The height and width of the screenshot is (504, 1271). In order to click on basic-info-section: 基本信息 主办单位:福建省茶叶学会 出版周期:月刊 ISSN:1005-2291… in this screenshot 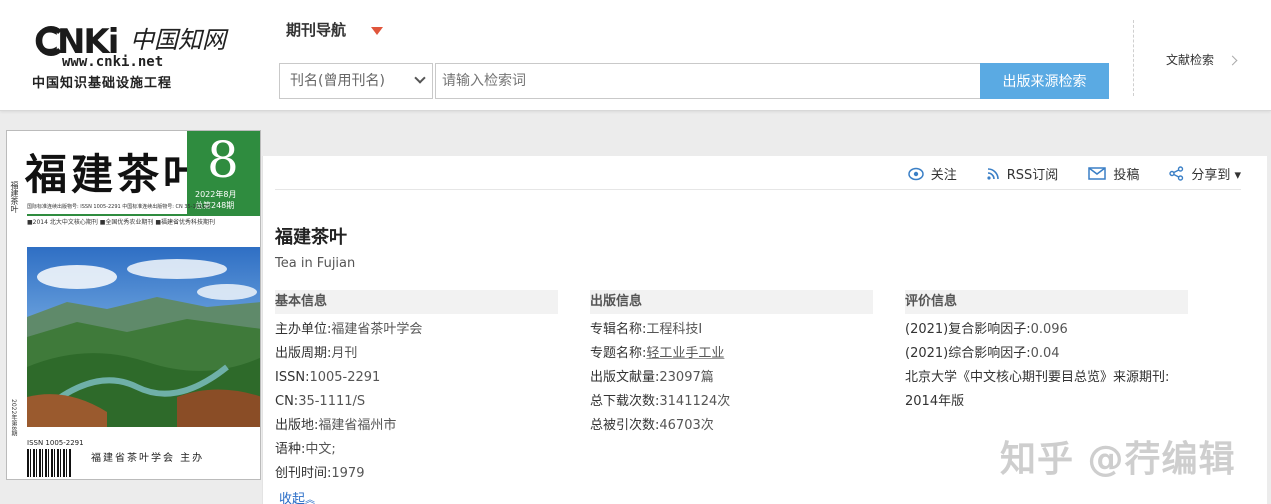, I will do `click(416, 388)`.